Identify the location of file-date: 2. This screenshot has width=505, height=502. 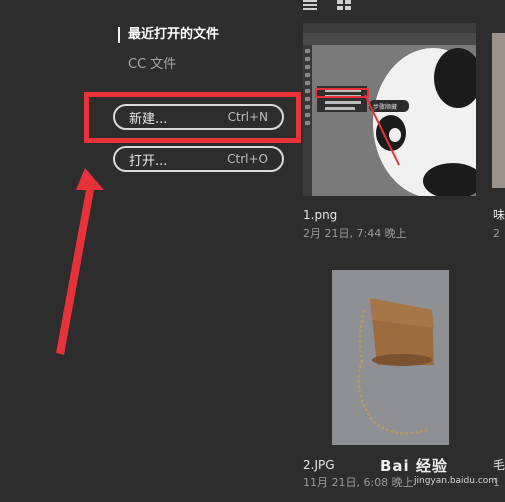
(496, 233).